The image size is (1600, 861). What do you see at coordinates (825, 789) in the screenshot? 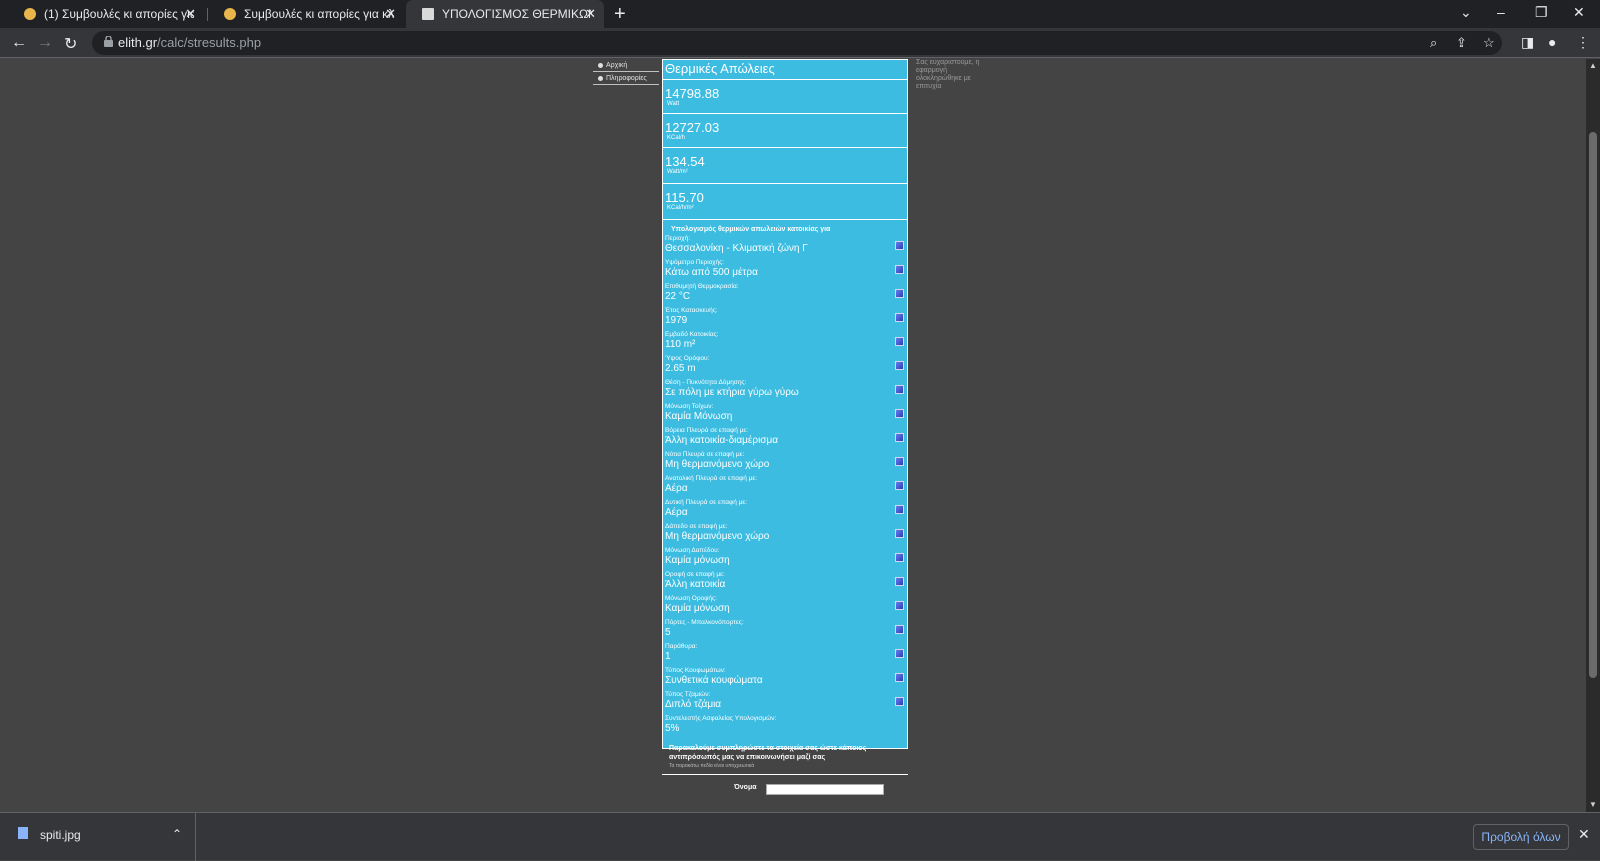
I see `name-input` at bounding box center [825, 789].